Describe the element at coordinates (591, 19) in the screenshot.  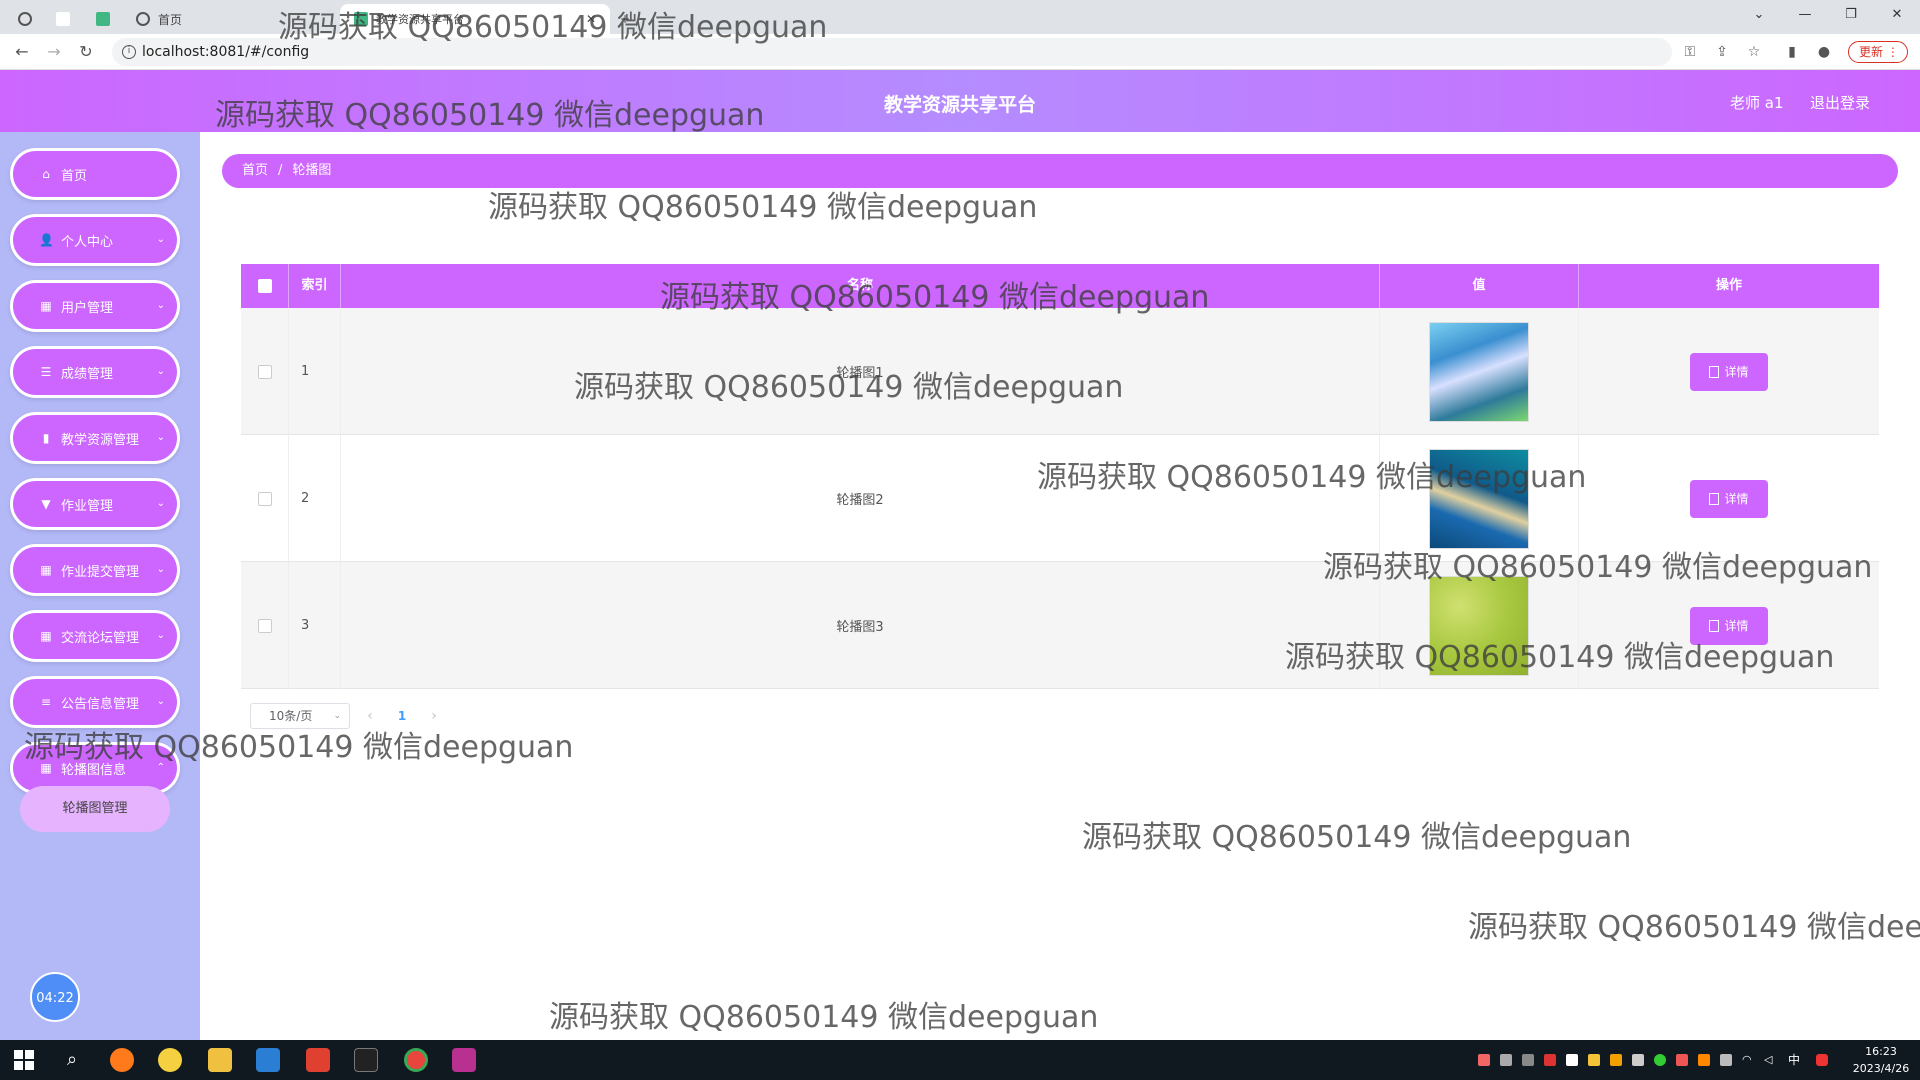
I see `close-tab-icon: ✕` at that location.